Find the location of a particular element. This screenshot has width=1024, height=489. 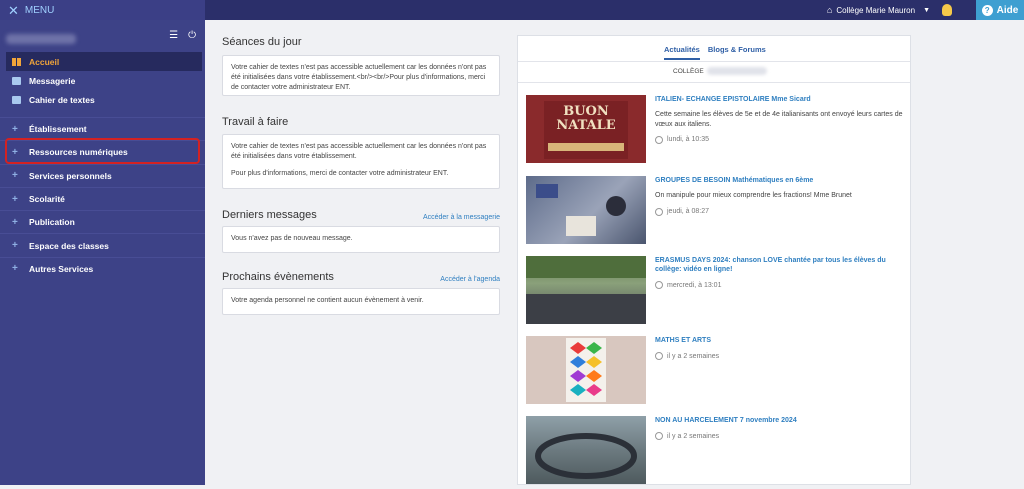

news-tabs: Actualités Blogs & Forums is located at coordinates (715, 52).